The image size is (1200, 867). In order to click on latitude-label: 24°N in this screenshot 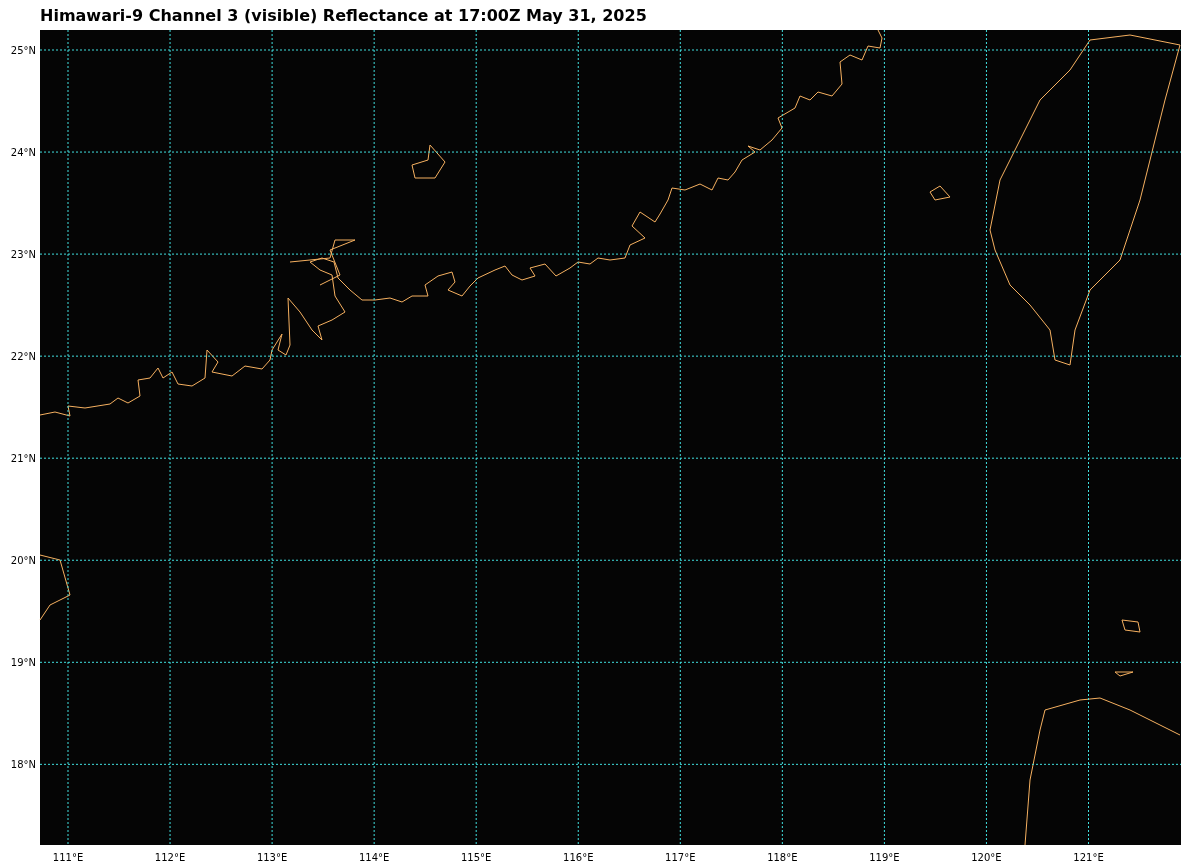, I will do `click(23, 153)`.